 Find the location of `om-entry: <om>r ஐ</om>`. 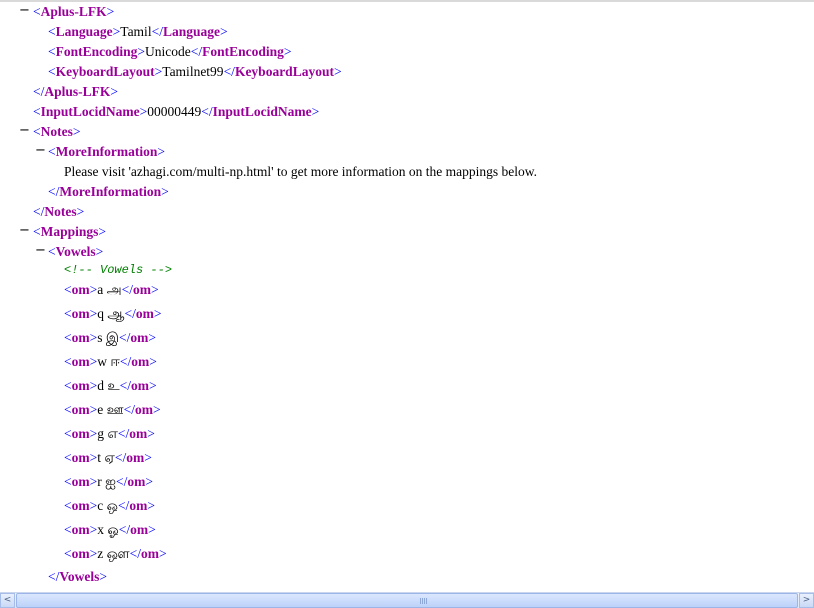

om-entry: <om>r ஐ</om> is located at coordinates (108, 481).